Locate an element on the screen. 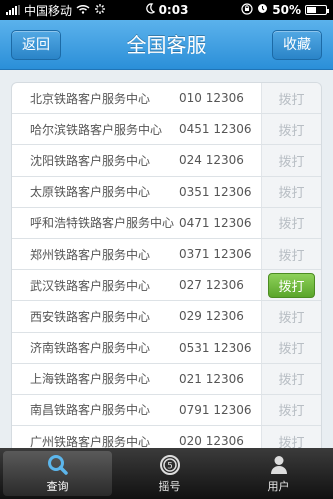 The width and height of the screenshot is (333, 499). list-item: 武汉铁路客户服务中心 027 12306 拨打 is located at coordinates (166, 286).